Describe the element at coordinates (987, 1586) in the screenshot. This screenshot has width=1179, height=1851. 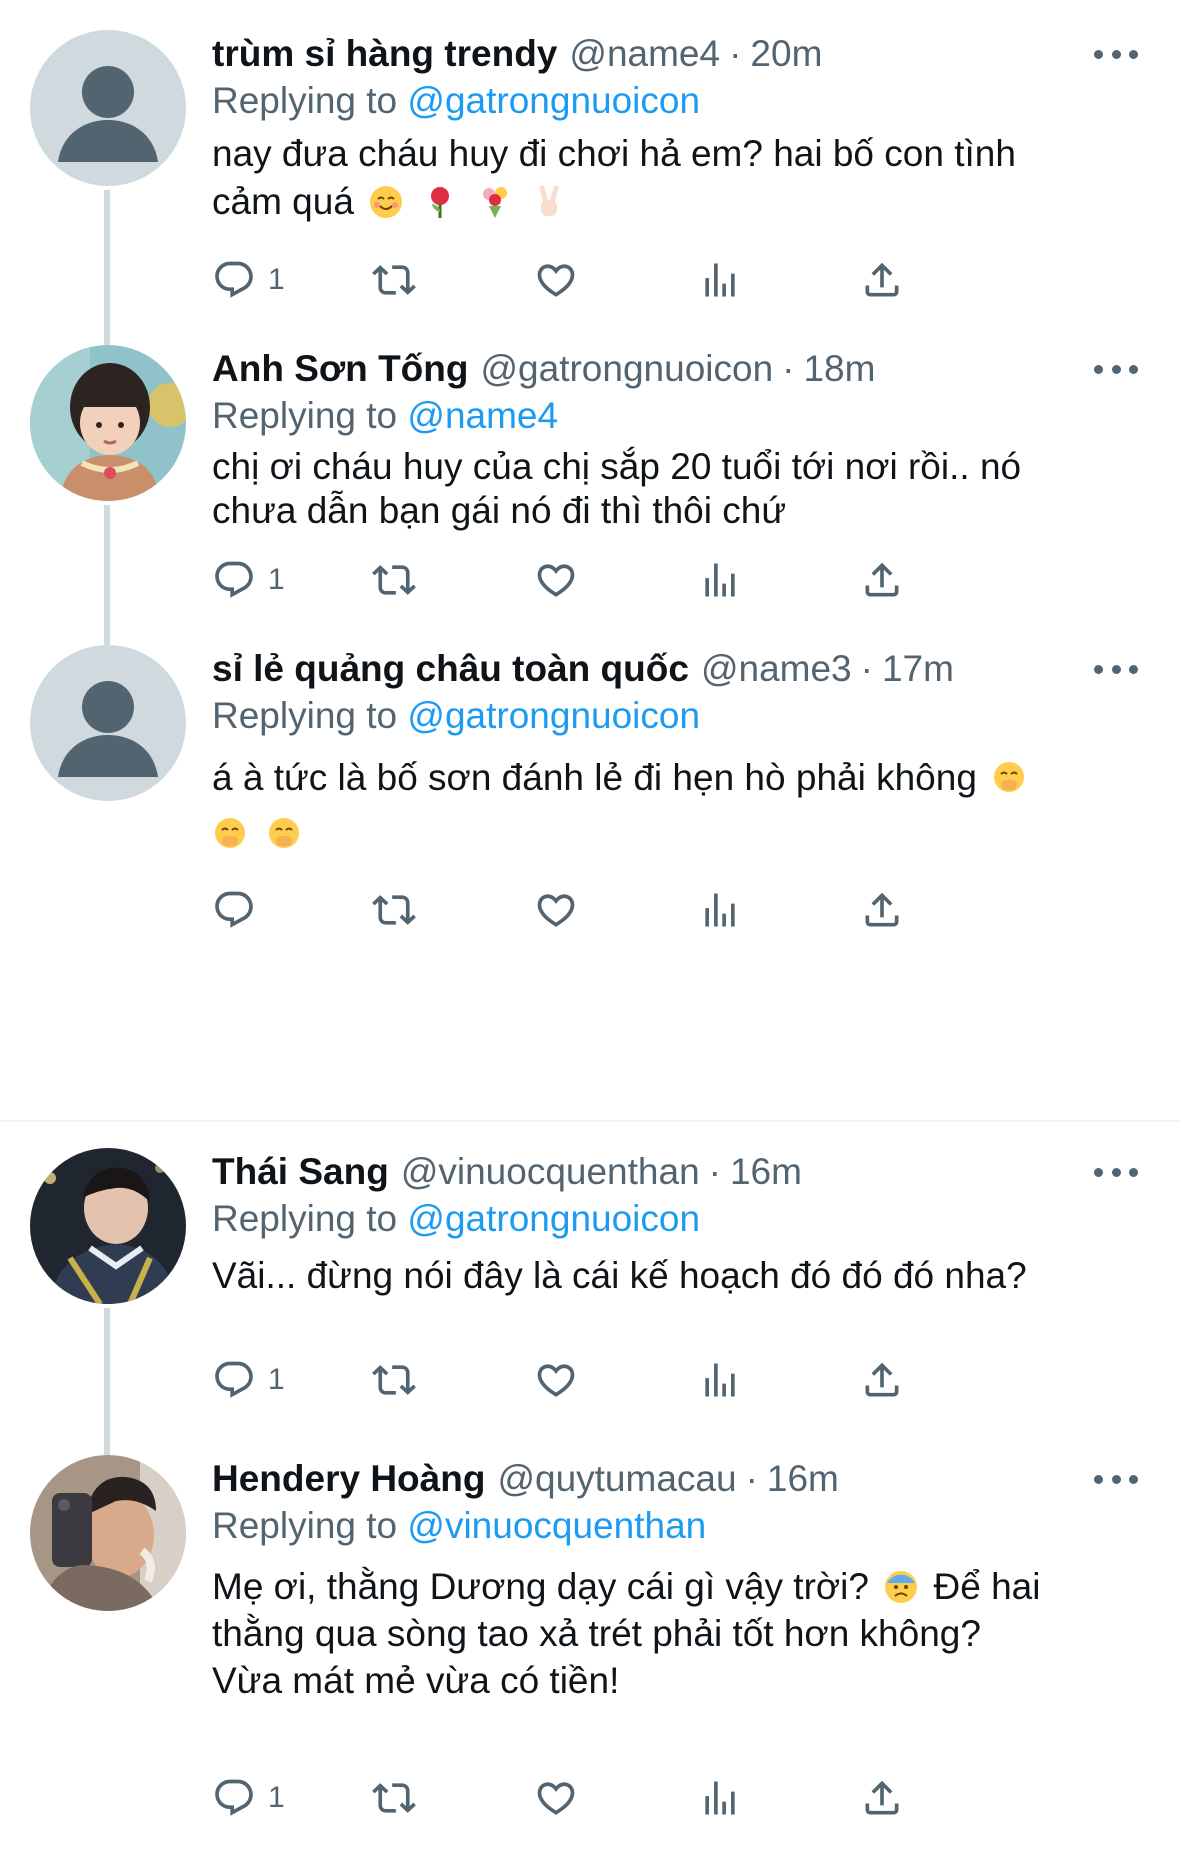
I see `text-line: Để hai` at that location.